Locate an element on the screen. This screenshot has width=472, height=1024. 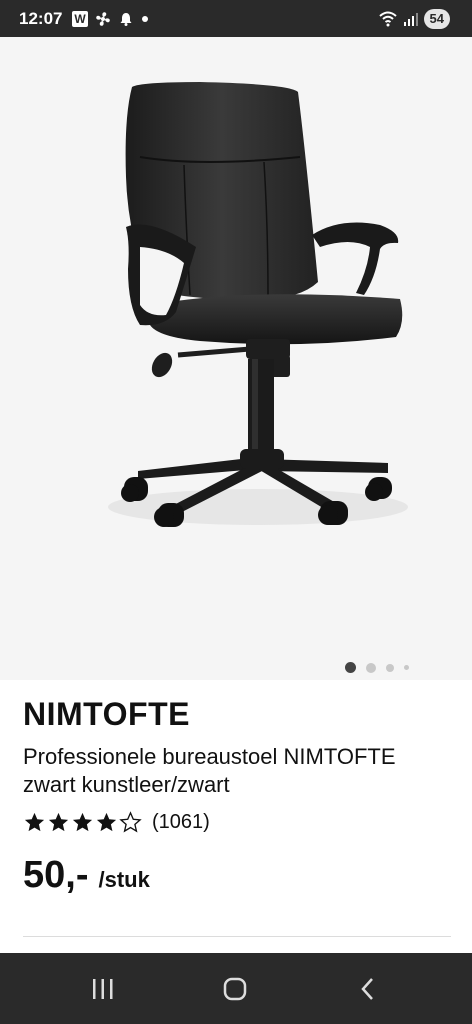
home-icon is located at coordinates (235, 989).